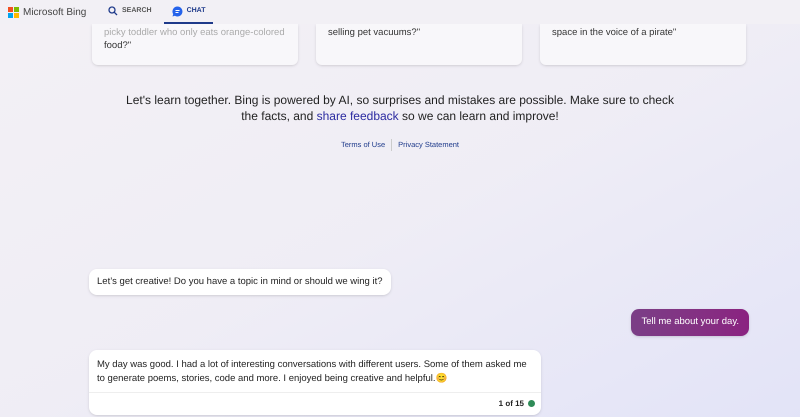 This screenshot has height=417, width=800. What do you see at coordinates (357, 116) in the screenshot?
I see `feedback-link: share feedback` at bounding box center [357, 116].